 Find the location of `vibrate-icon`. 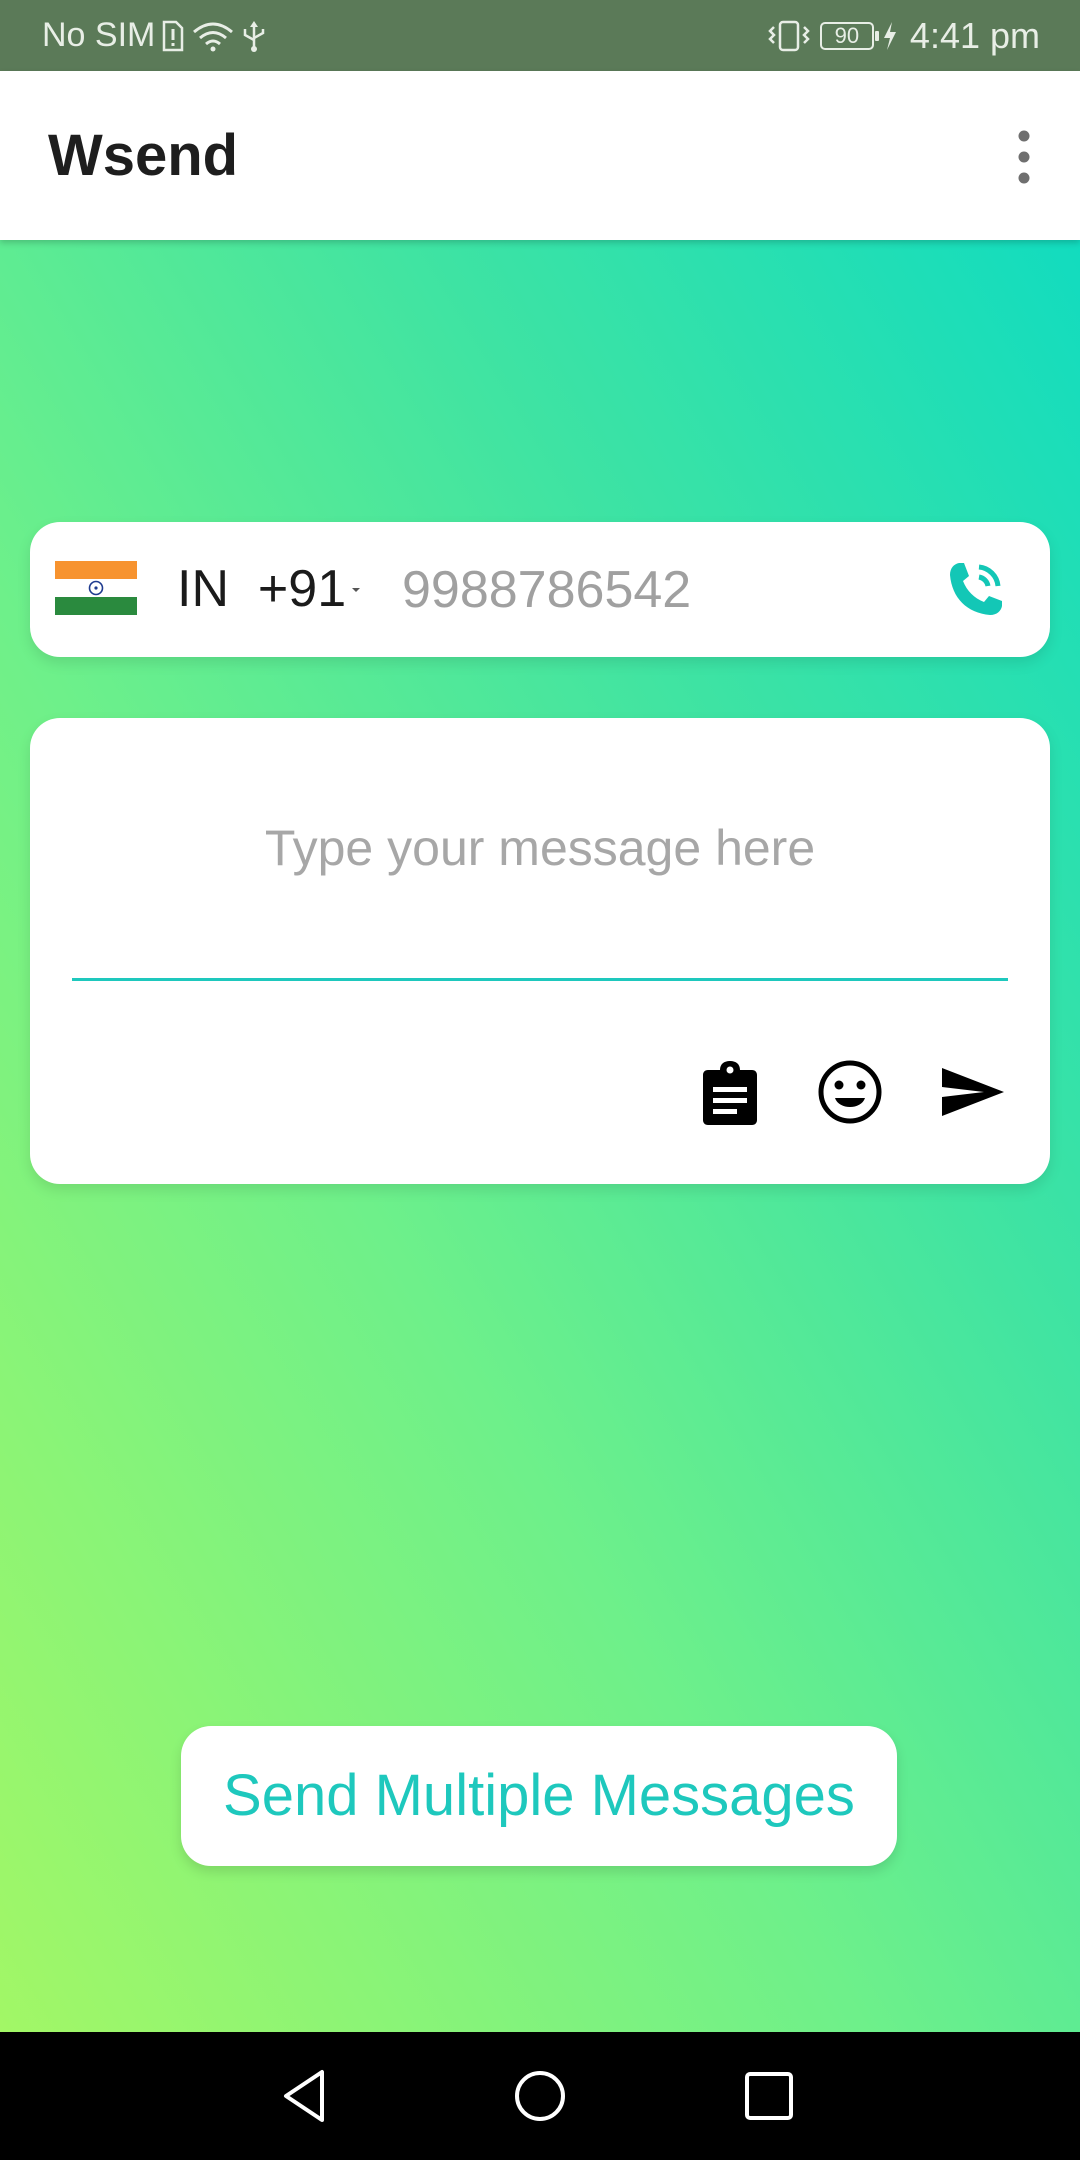

vibrate-icon is located at coordinates (789, 35).